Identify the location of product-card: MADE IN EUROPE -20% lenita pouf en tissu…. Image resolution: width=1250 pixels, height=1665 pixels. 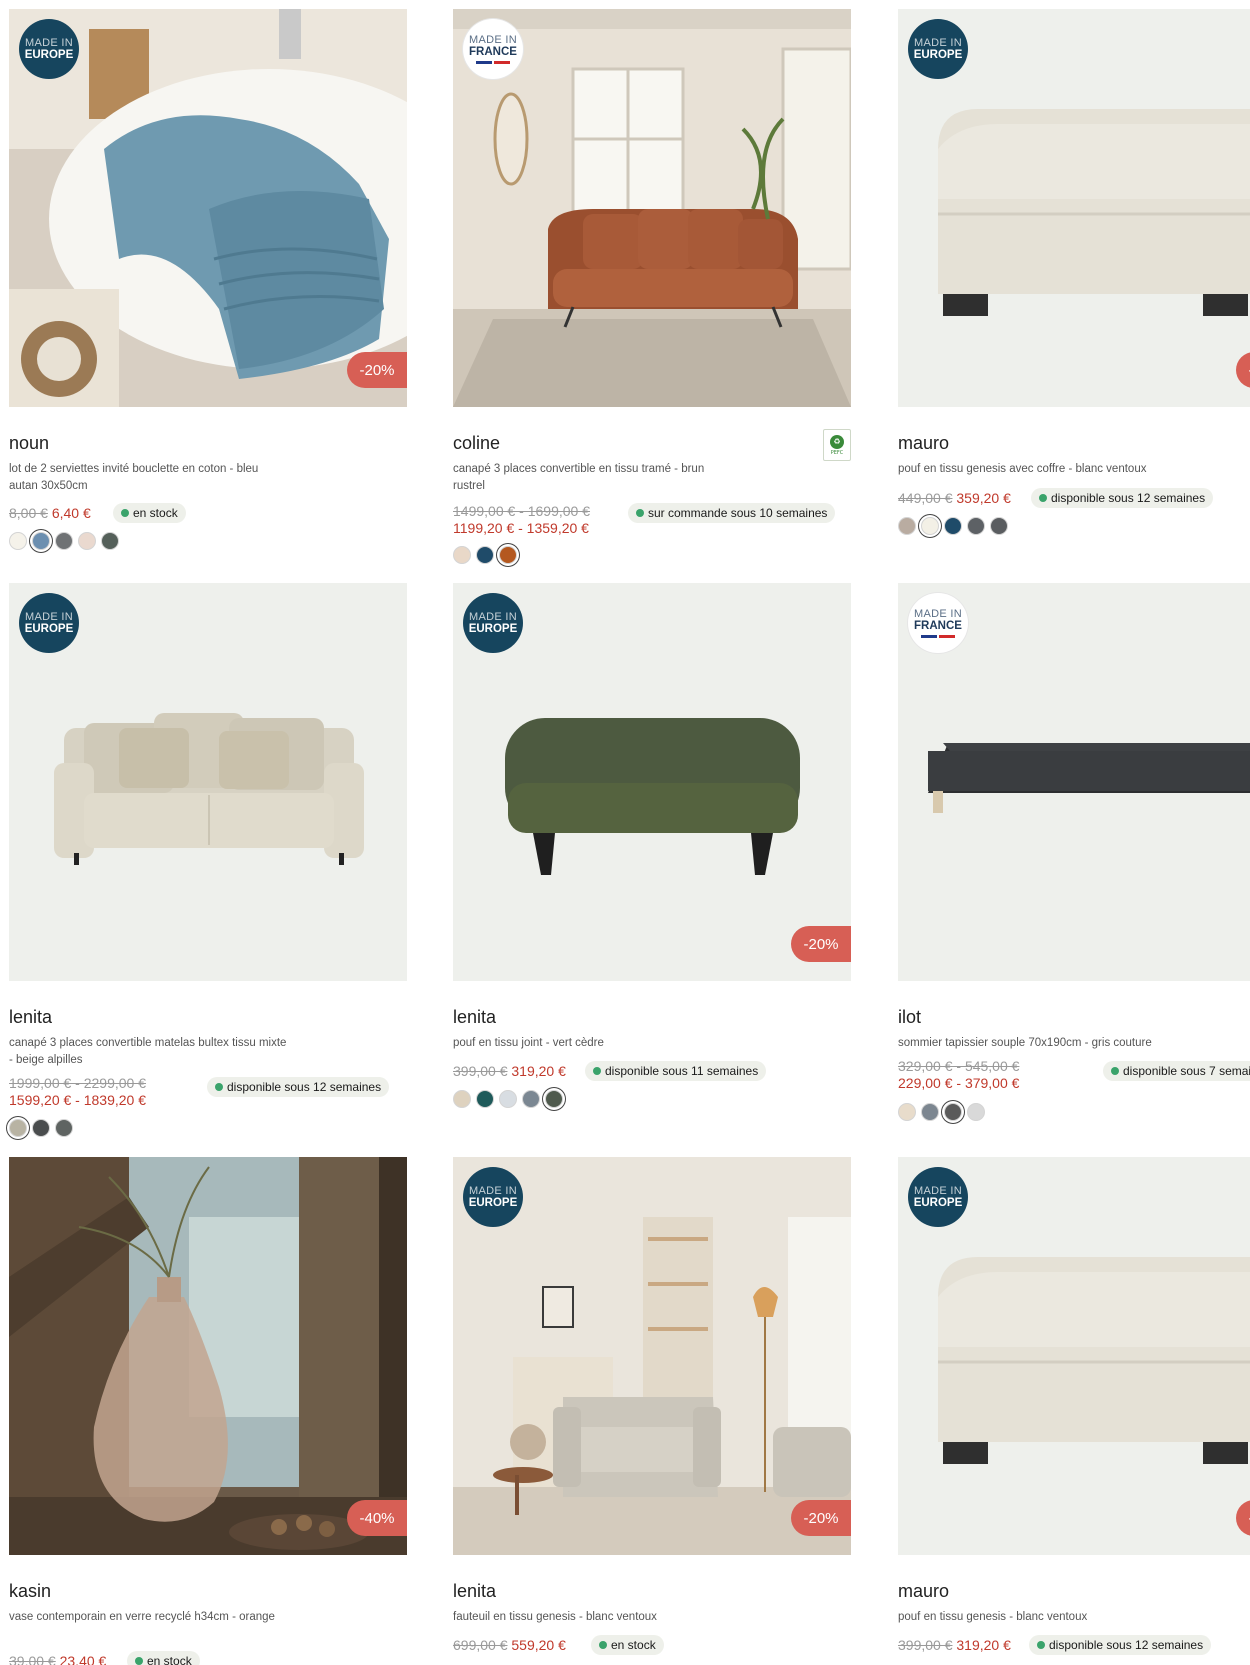
(652, 860).